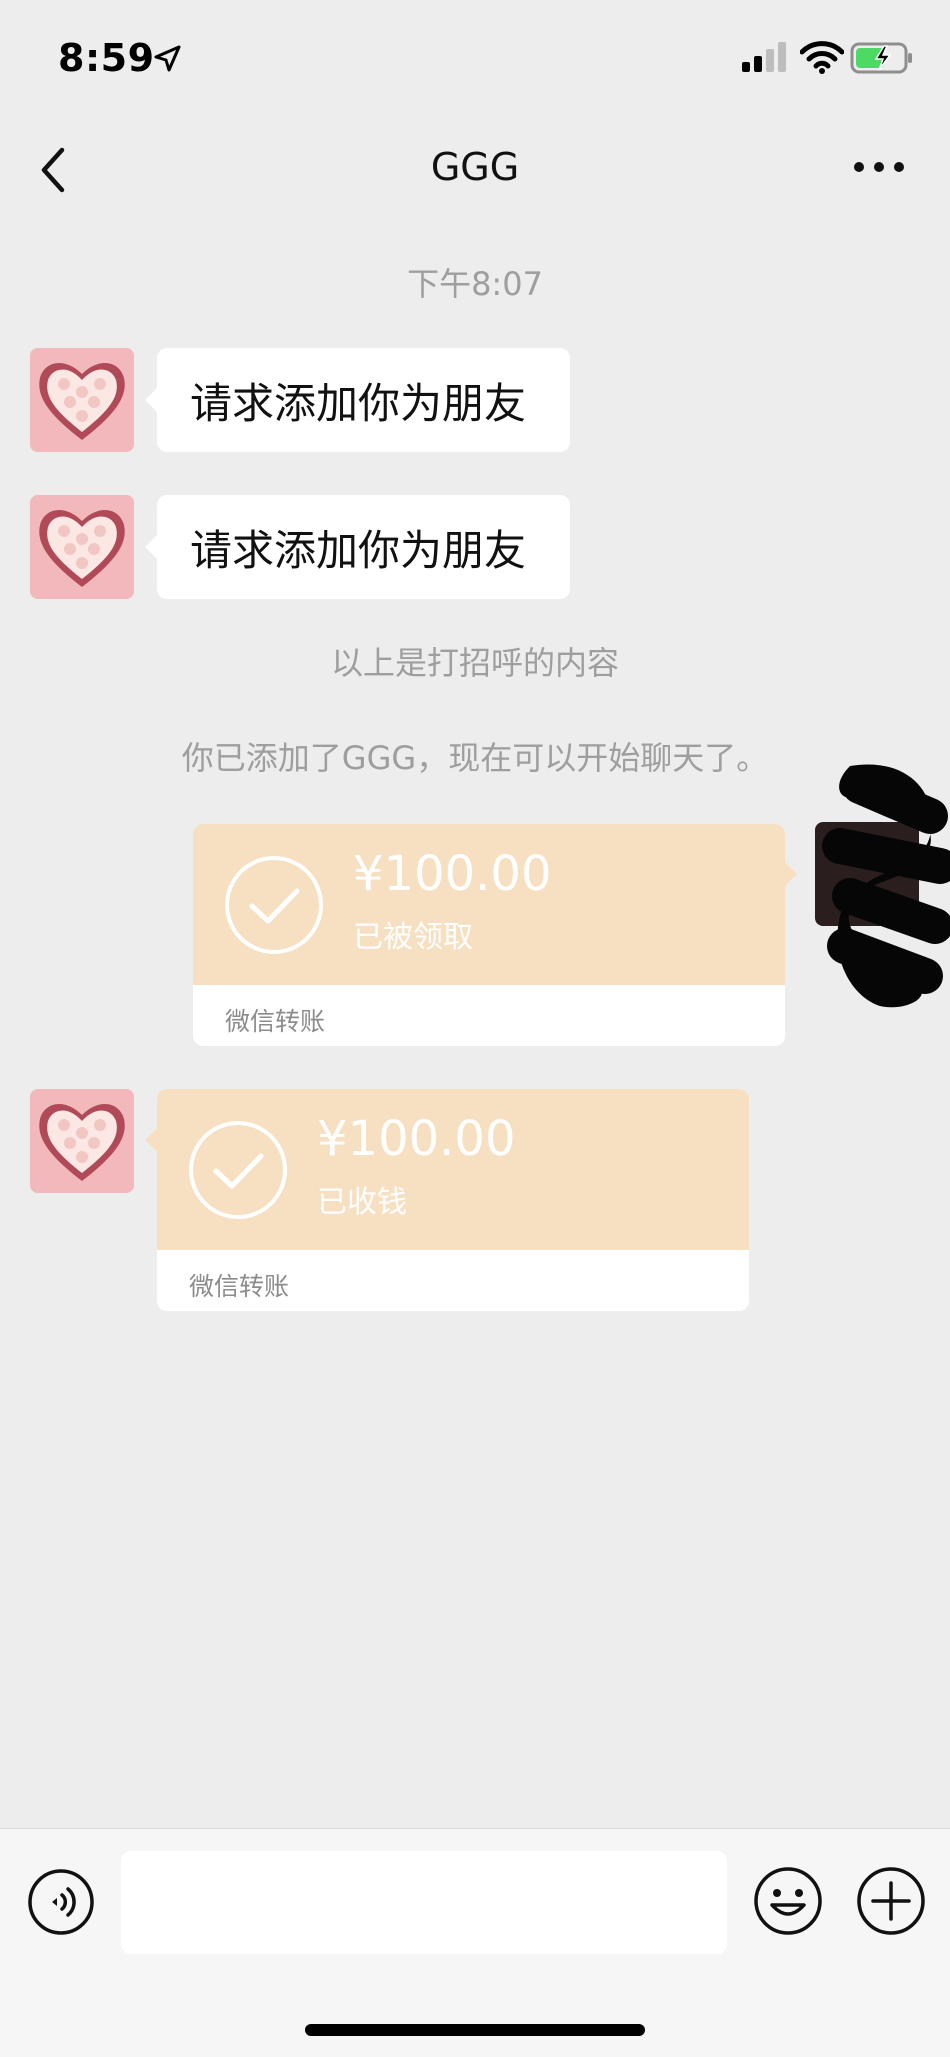  I want to click on system-note: 你已添加了GGG，现在可以开始聊天了。, so click(475, 758).